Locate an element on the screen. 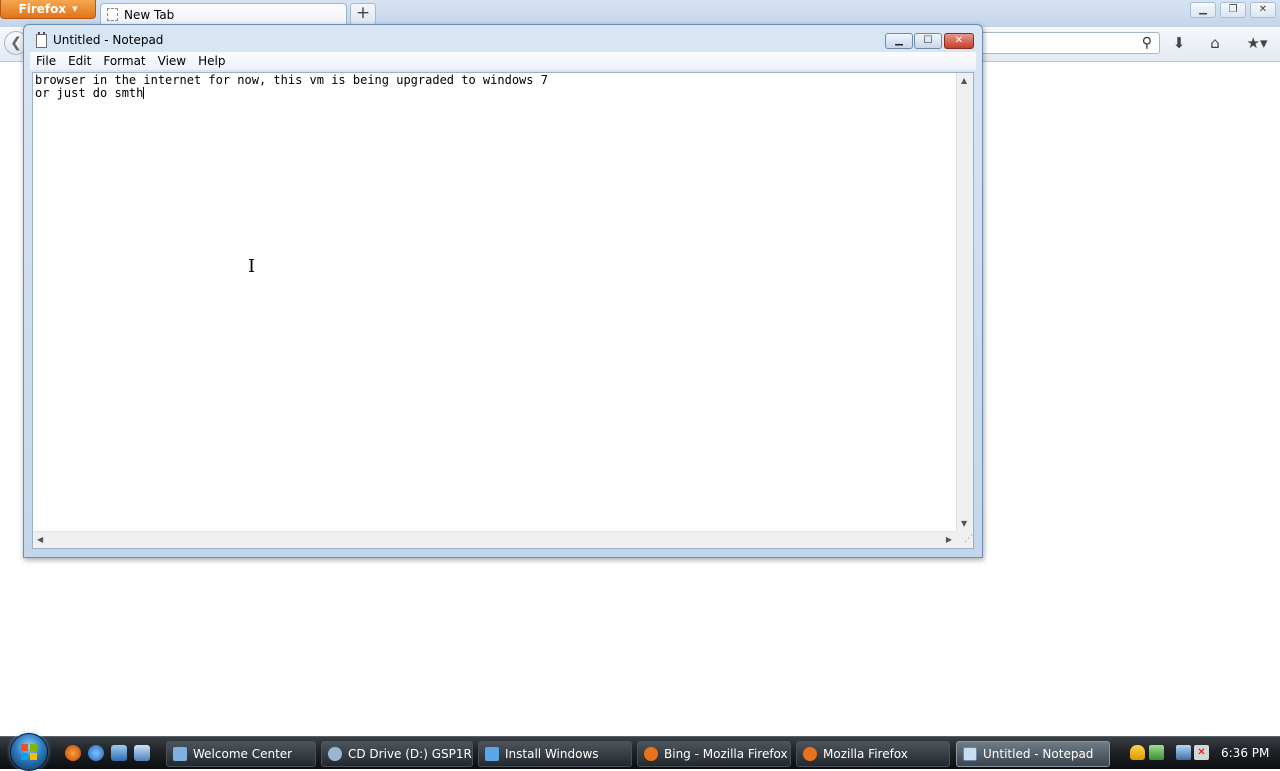 The height and width of the screenshot is (771, 1280). search-input: ⚲ is located at coordinates (1070, 43).